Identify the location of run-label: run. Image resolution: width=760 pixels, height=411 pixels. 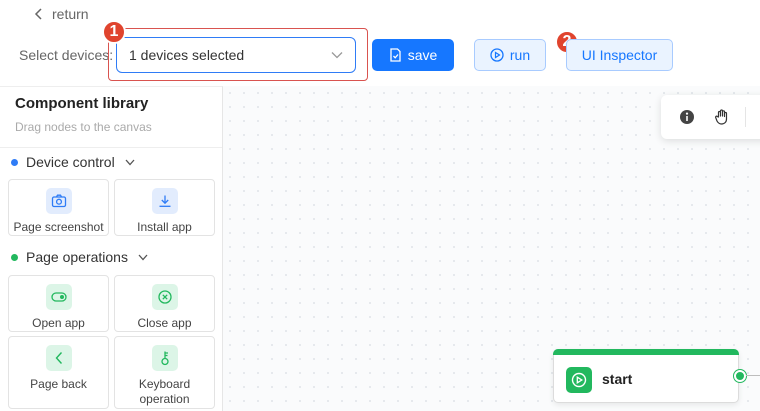
(520, 55).